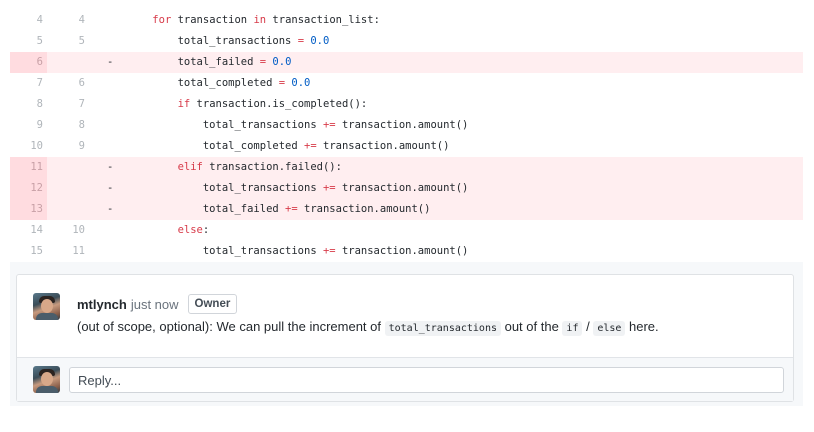 This screenshot has height=432, width=814. I want to click on old-line-number: 13, so click(28, 209).